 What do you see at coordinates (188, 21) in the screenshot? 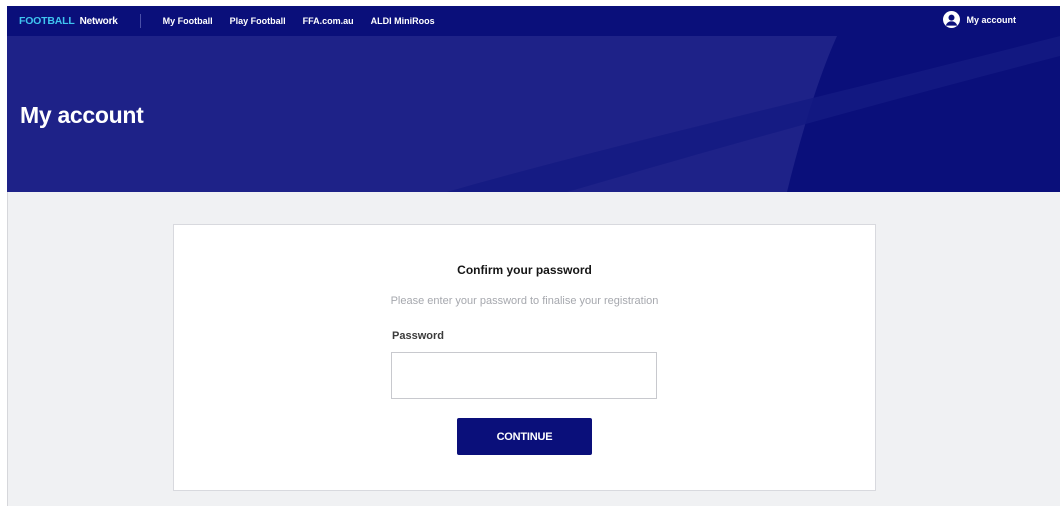
I see `nav-link-my-football: My Football` at bounding box center [188, 21].